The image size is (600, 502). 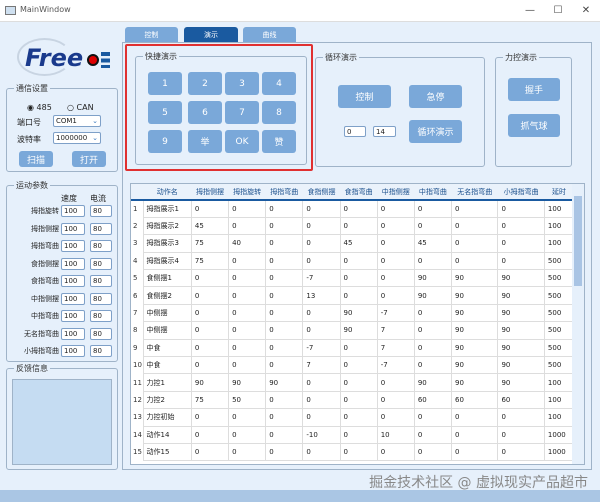 I want to click on radio-485: ◉ 485, so click(x=39, y=107).